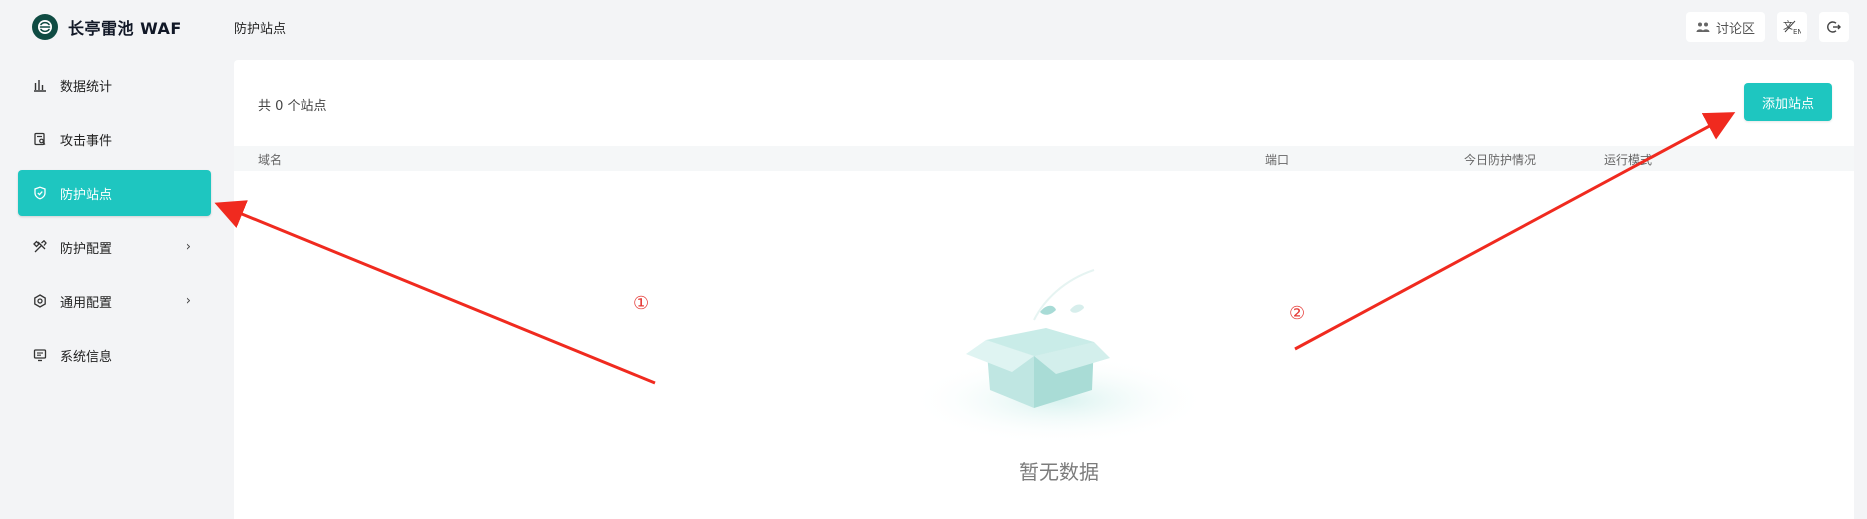 The width and height of the screenshot is (1867, 519). Describe the element at coordinates (40, 301) in the screenshot. I see `settings-icon` at that location.